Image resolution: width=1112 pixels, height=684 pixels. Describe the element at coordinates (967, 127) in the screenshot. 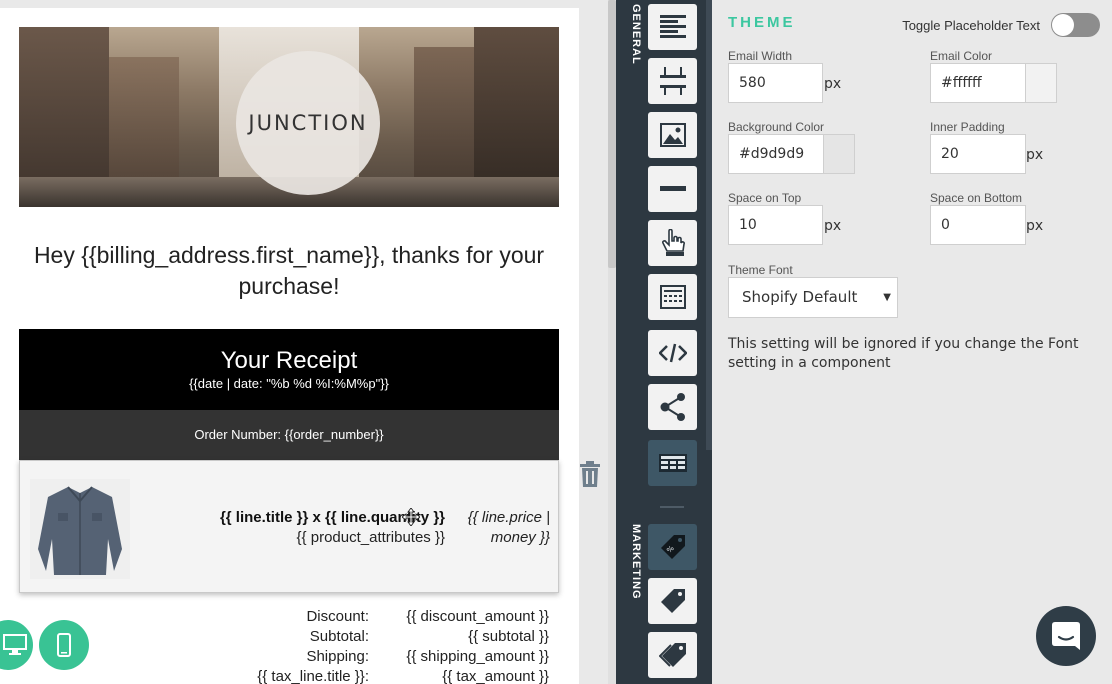

I see `inner-padding-label: Inner Padding` at that location.